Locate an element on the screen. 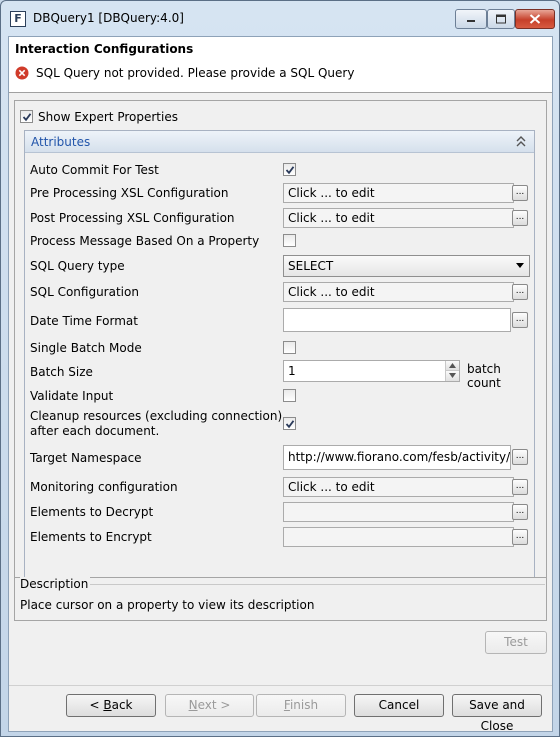  finish-button: Finish is located at coordinates (301, 705).